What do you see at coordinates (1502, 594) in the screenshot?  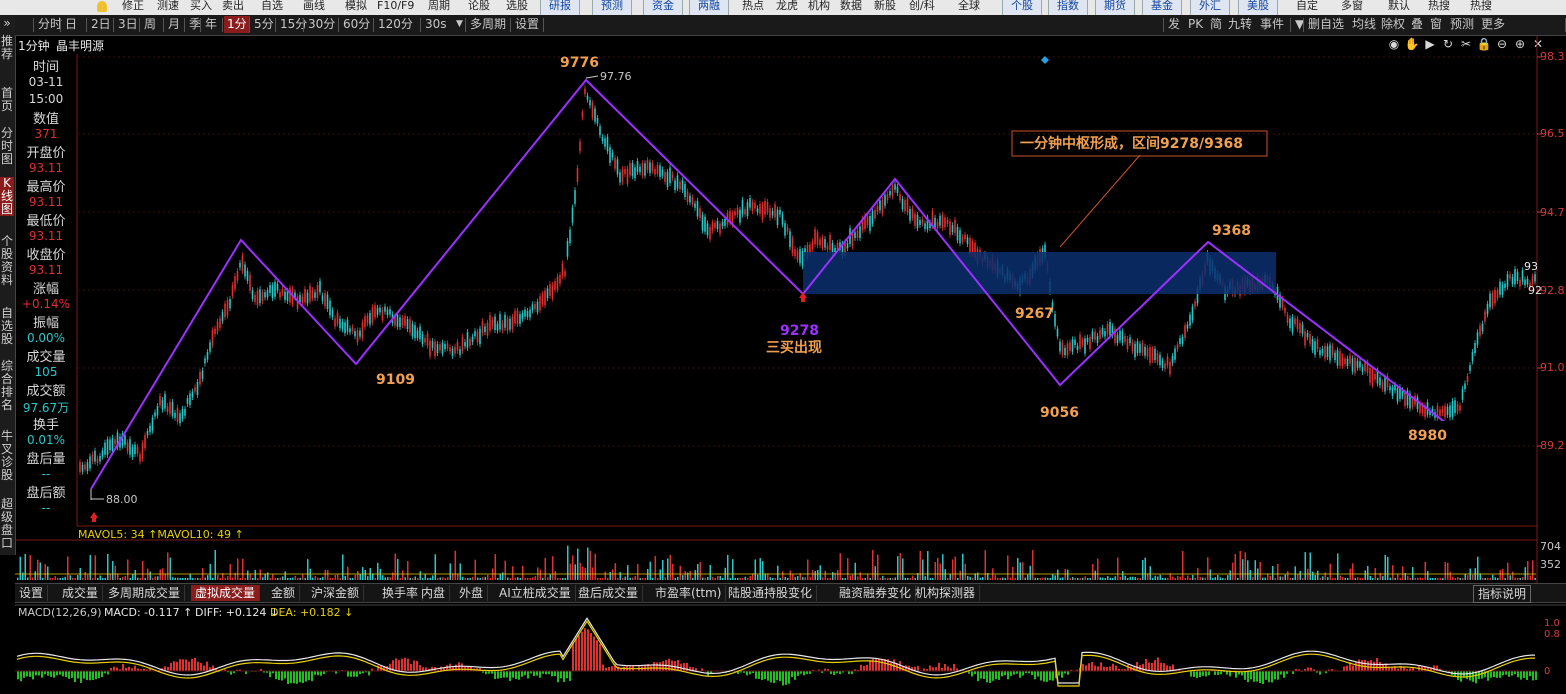 I see `indicator-help-button: 指标说明` at bounding box center [1502, 594].